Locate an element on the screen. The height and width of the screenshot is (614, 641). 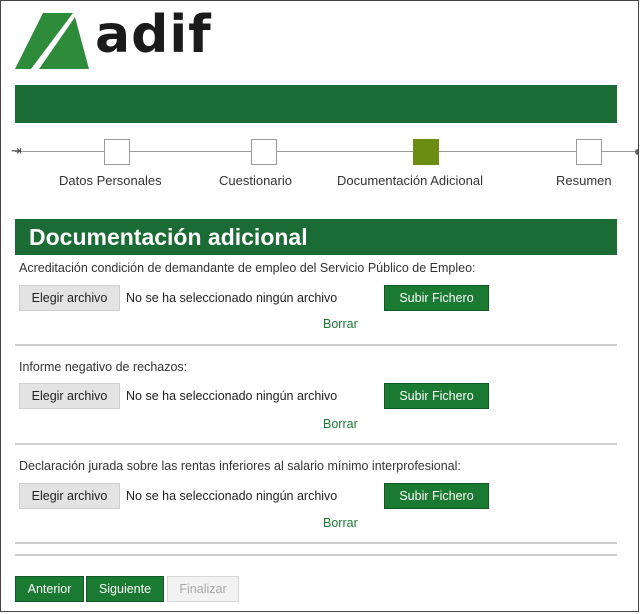
step-box-datos-personales is located at coordinates (117, 152).